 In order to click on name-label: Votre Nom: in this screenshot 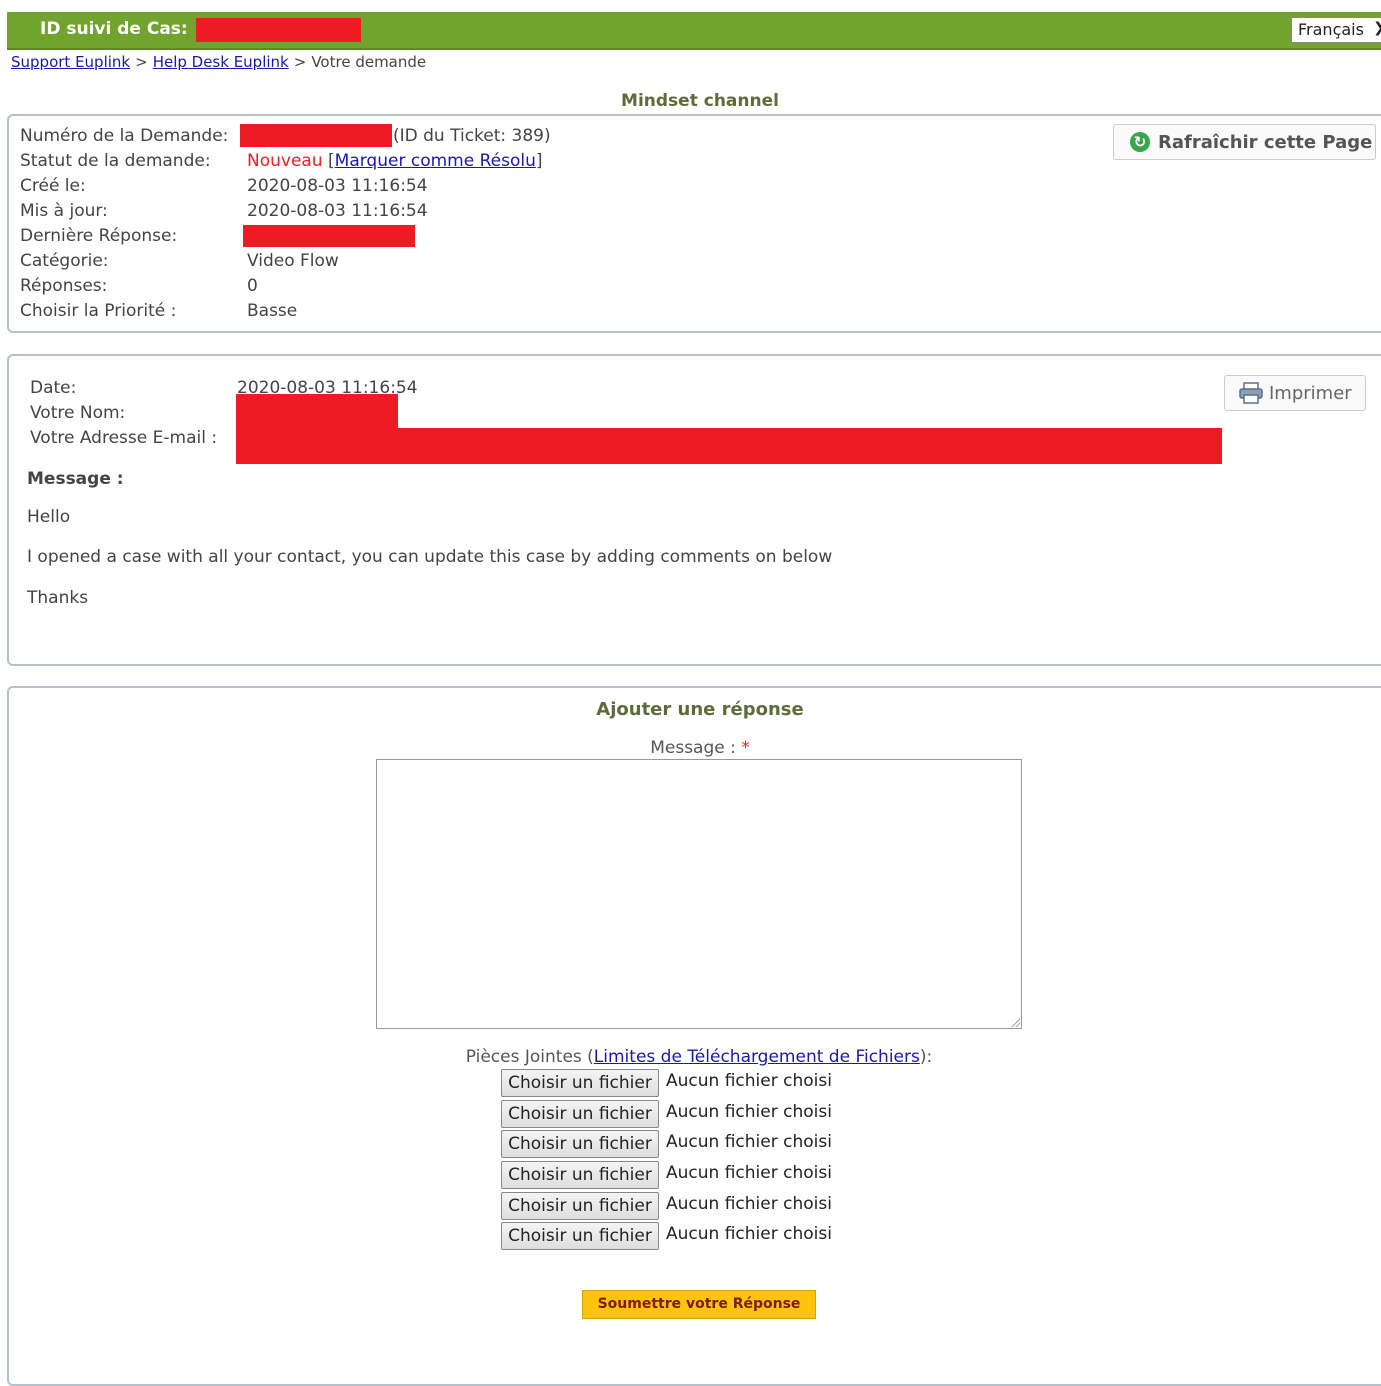, I will do `click(78, 413)`.